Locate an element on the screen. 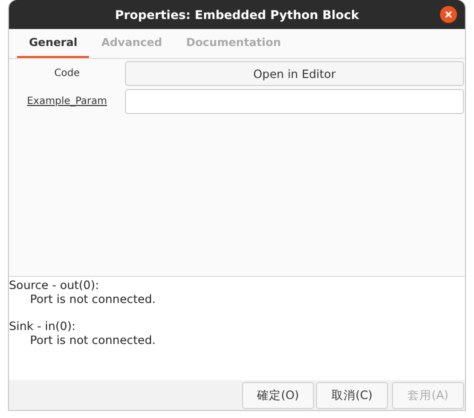 The width and height of the screenshot is (474, 418). port-header: Source - out(0): is located at coordinates (54, 285).